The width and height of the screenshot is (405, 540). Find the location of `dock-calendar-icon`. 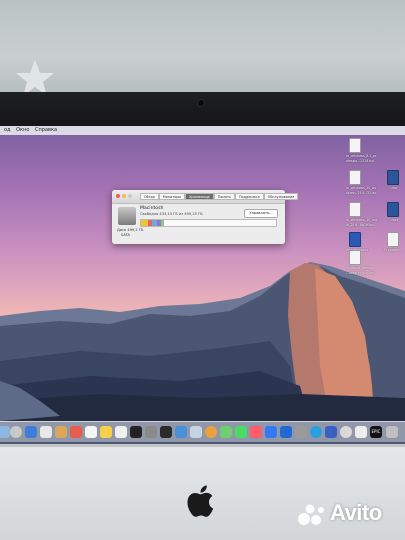

dock-calendar-icon is located at coordinates (76, 432).